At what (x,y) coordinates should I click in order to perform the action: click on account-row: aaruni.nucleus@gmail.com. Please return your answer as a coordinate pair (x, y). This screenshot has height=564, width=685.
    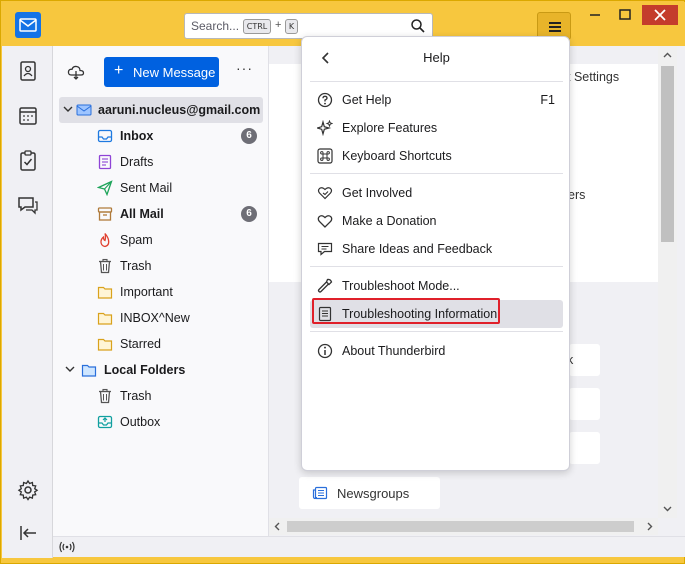
    Looking at the image, I should click on (161, 110).